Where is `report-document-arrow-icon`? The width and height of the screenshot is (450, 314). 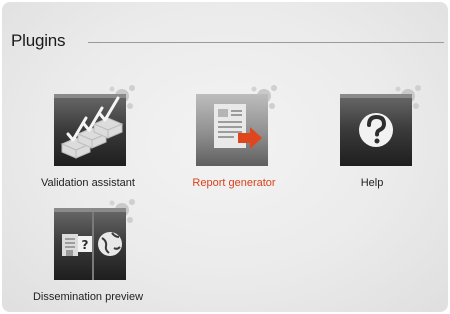
report-document-arrow-icon is located at coordinates (236, 125).